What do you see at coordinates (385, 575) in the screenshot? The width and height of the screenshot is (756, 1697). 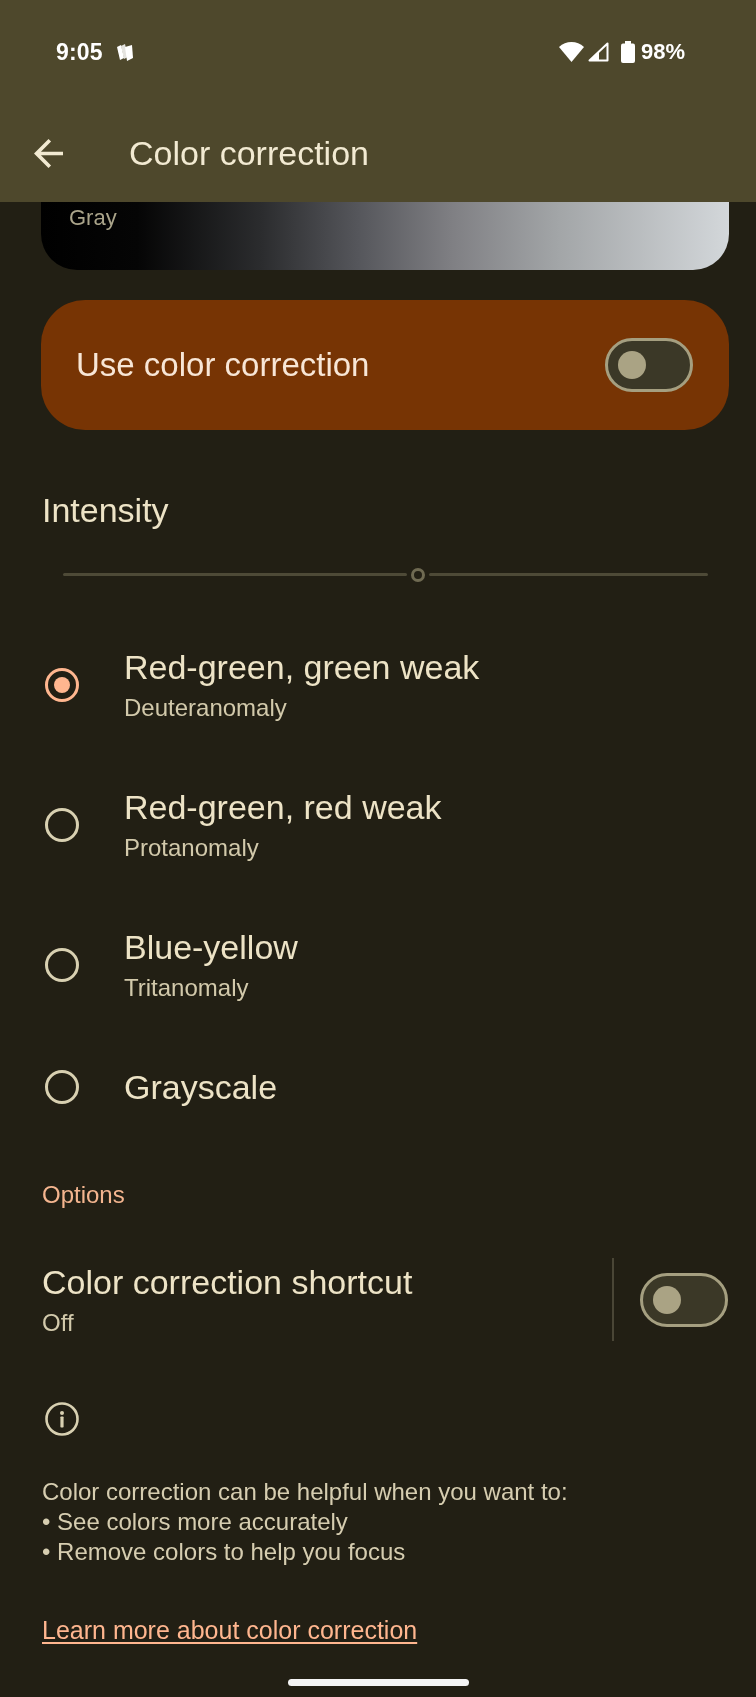 I see `intensity-slider` at bounding box center [385, 575].